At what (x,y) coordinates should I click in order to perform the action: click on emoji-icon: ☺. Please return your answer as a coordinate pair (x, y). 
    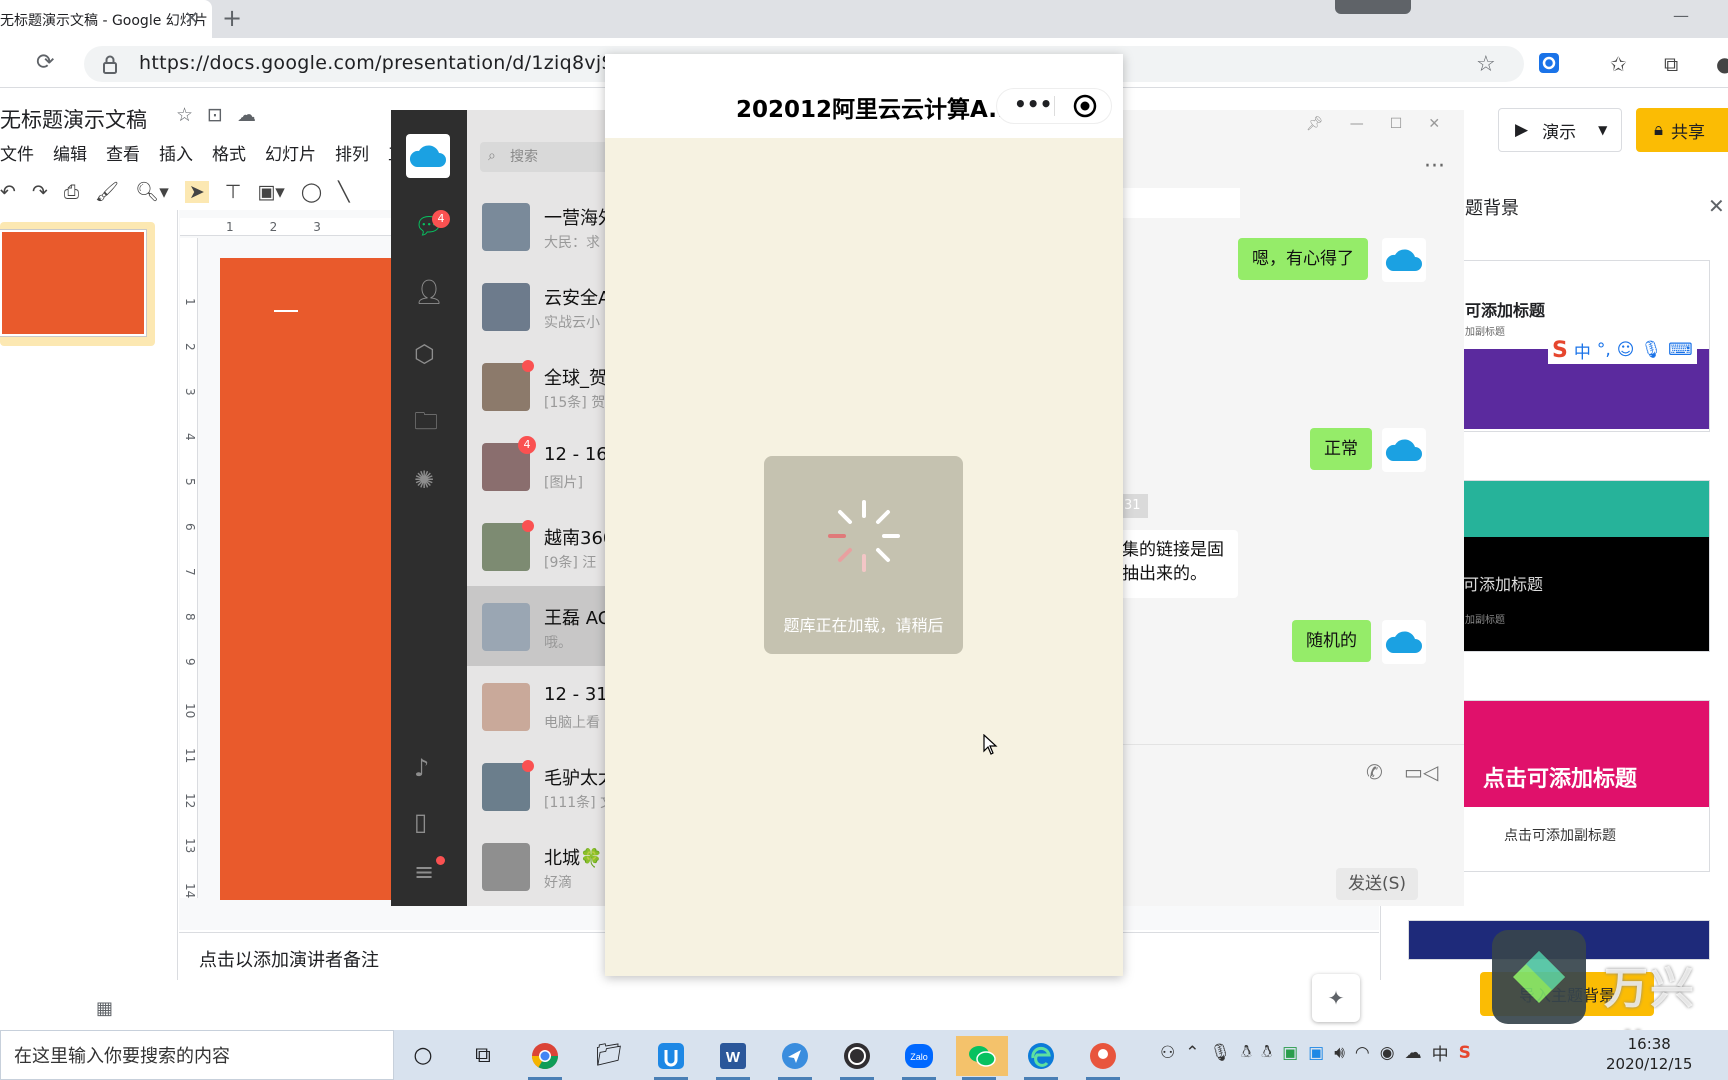
    Looking at the image, I should click on (1626, 350).